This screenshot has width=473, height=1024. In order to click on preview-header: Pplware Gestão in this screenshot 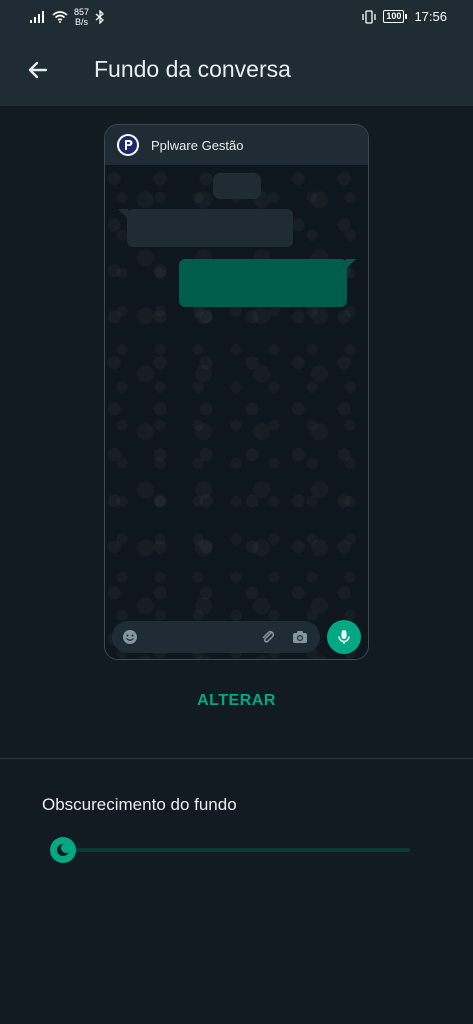, I will do `click(236, 145)`.